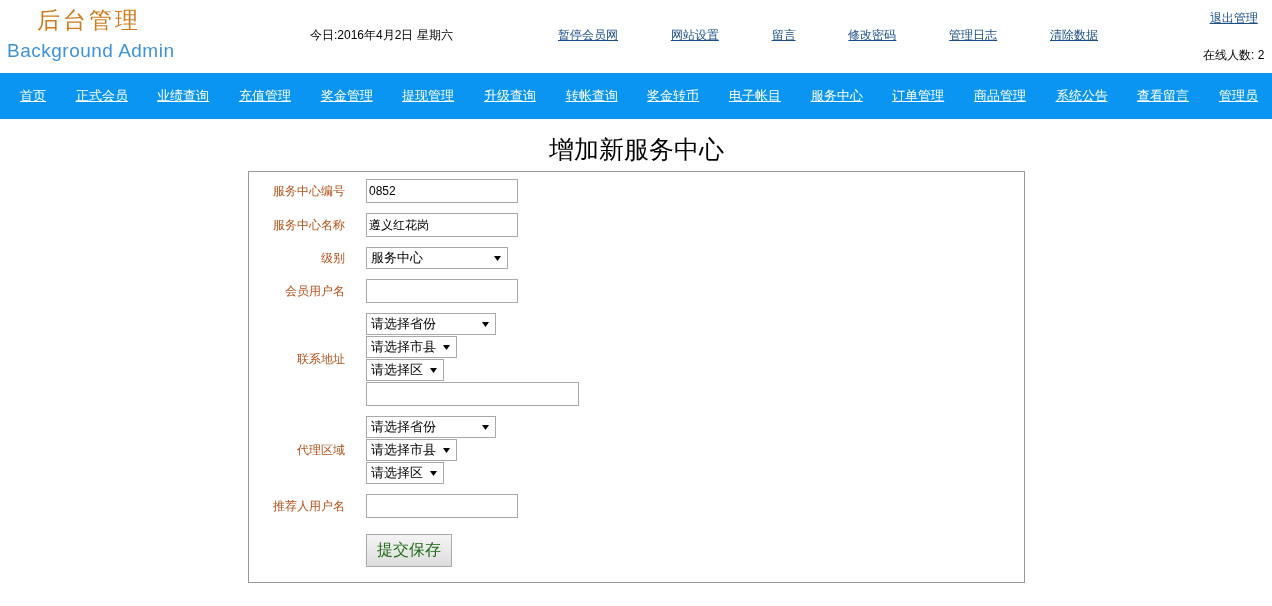  What do you see at coordinates (588, 35) in the screenshot?
I see `header-link: 暂停会员网` at bounding box center [588, 35].